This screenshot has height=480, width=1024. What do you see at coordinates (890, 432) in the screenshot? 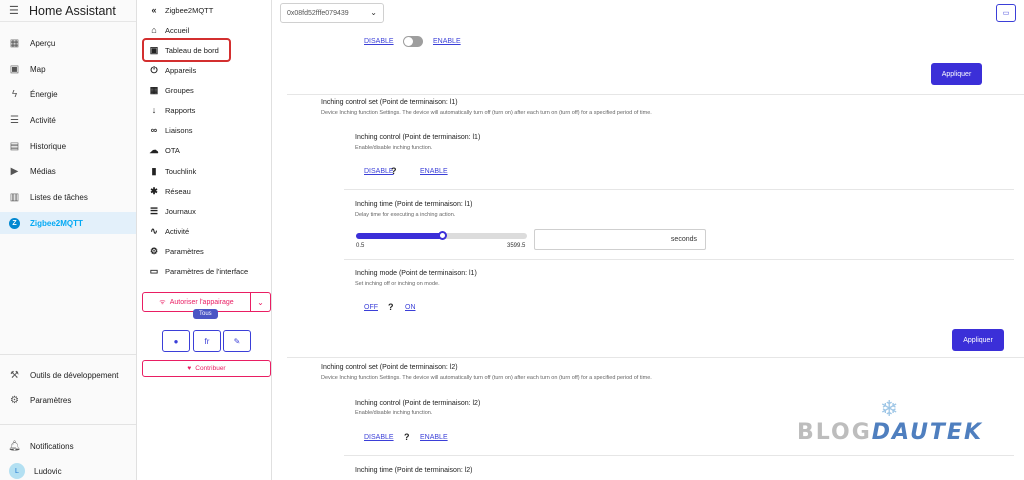
I see `watermark-logo: BLOGDAUTEK` at bounding box center [890, 432].